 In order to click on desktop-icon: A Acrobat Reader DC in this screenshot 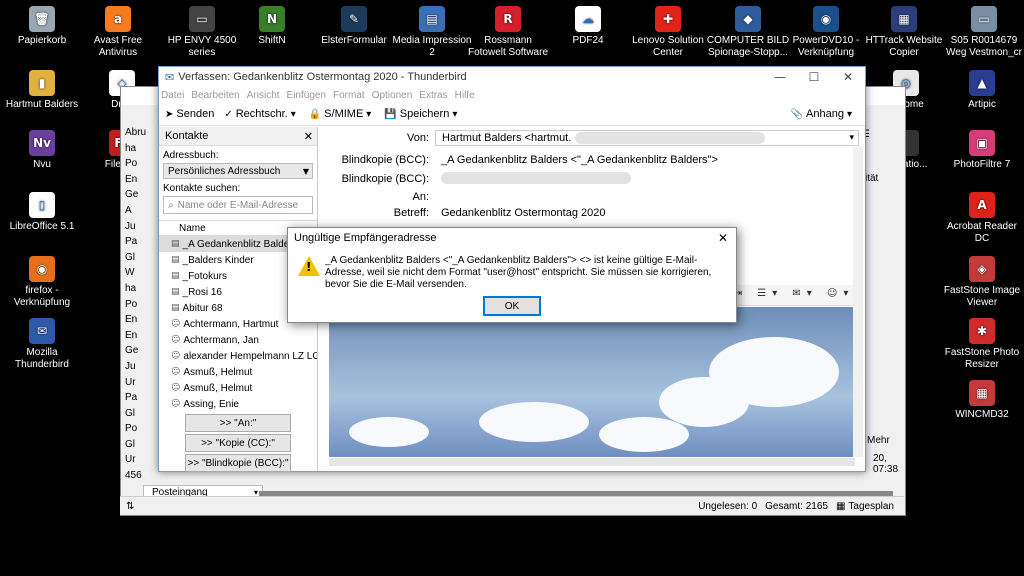, I will do `click(982, 218)`.